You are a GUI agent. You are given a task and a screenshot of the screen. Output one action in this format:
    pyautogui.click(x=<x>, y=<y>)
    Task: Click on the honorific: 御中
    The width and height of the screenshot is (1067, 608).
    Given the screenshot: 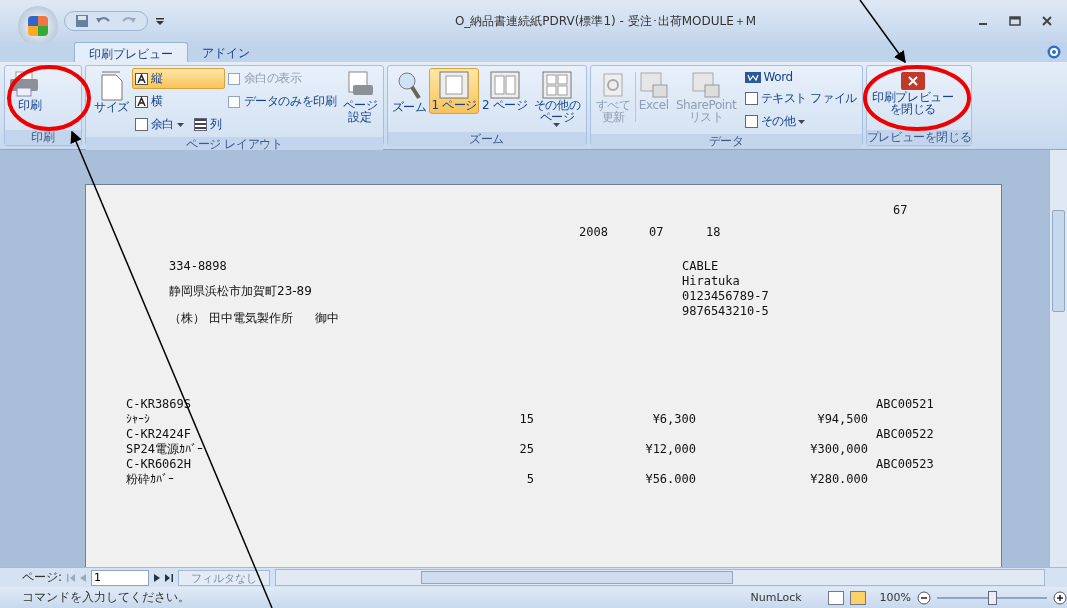 What is the action you would take?
    pyautogui.click(x=326, y=318)
    